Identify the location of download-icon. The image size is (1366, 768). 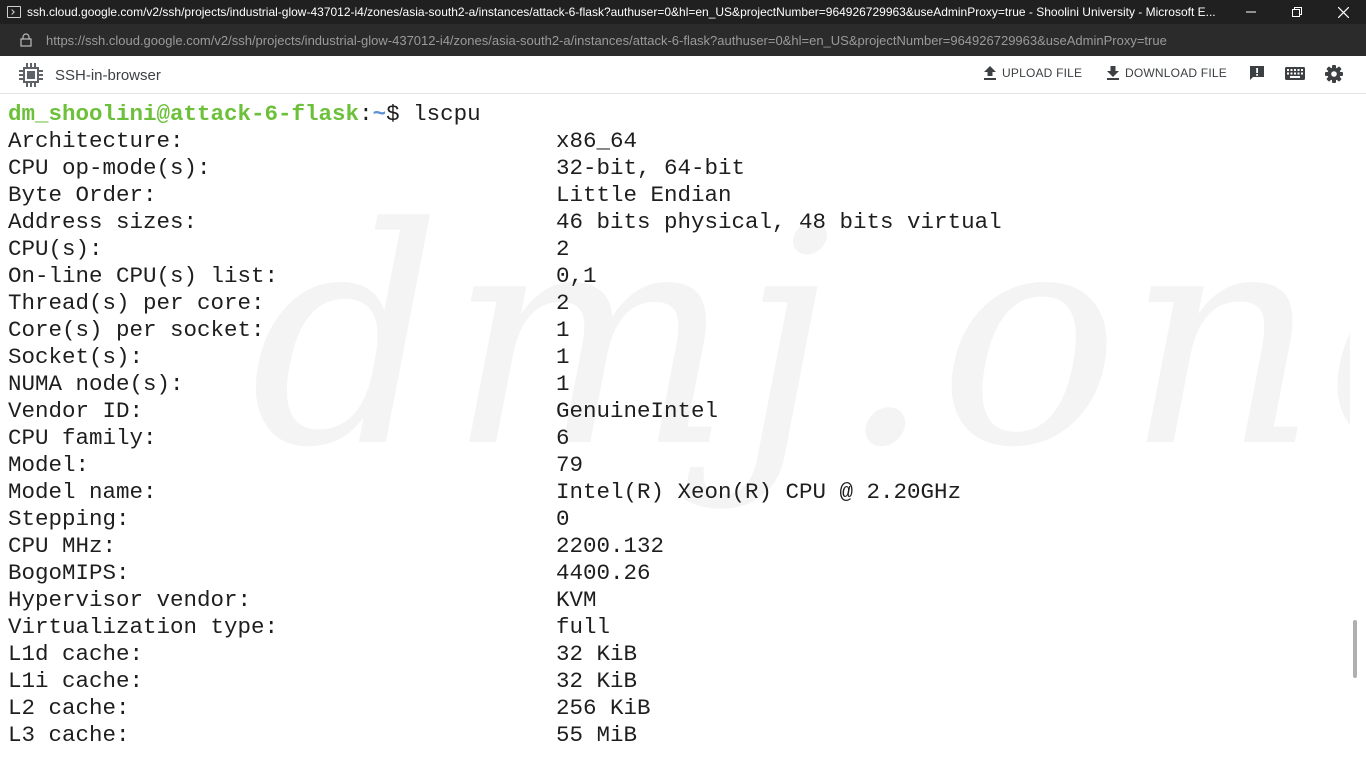
(1113, 73).